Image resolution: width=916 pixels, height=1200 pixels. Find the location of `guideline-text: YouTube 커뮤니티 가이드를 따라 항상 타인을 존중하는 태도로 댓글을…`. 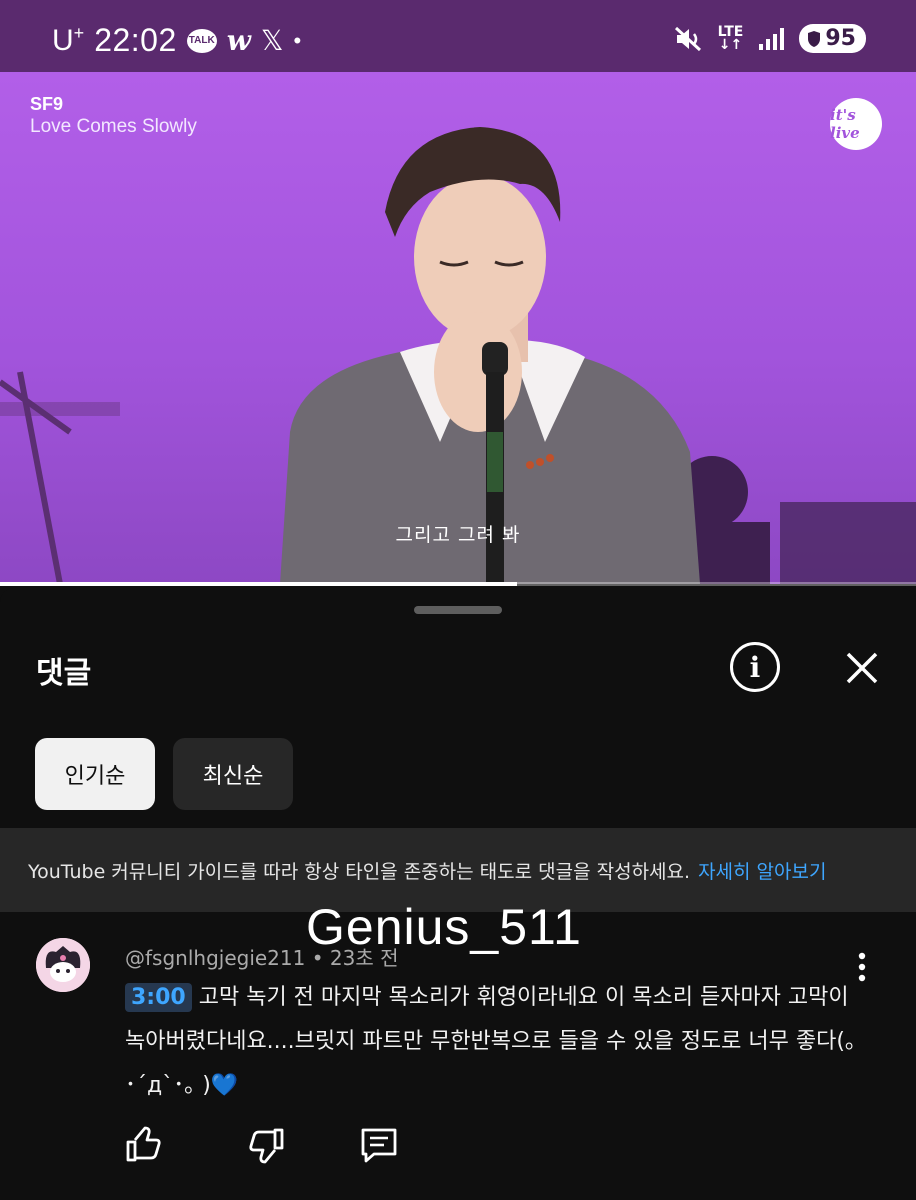

guideline-text: YouTube 커뮤니티 가이드를 따라 항상 타인을 존중하는 태도로 댓글을… is located at coordinates (359, 871).